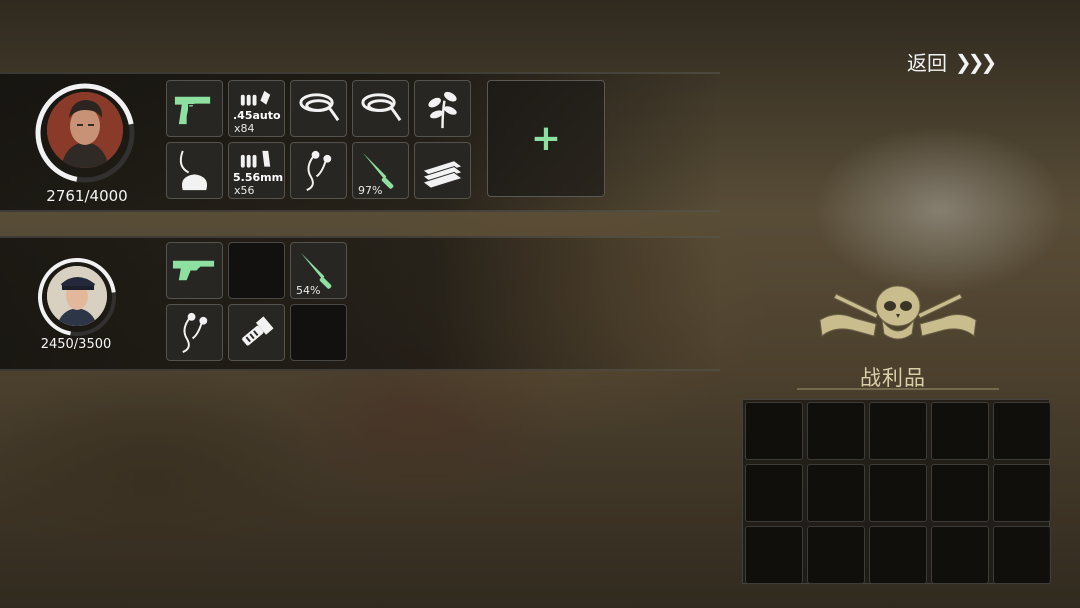 Image resolution: width=1080 pixels, height=608 pixels. Describe the element at coordinates (256, 170) in the screenshot. I see `inventory-slot: 5.56mm x56` at that location.